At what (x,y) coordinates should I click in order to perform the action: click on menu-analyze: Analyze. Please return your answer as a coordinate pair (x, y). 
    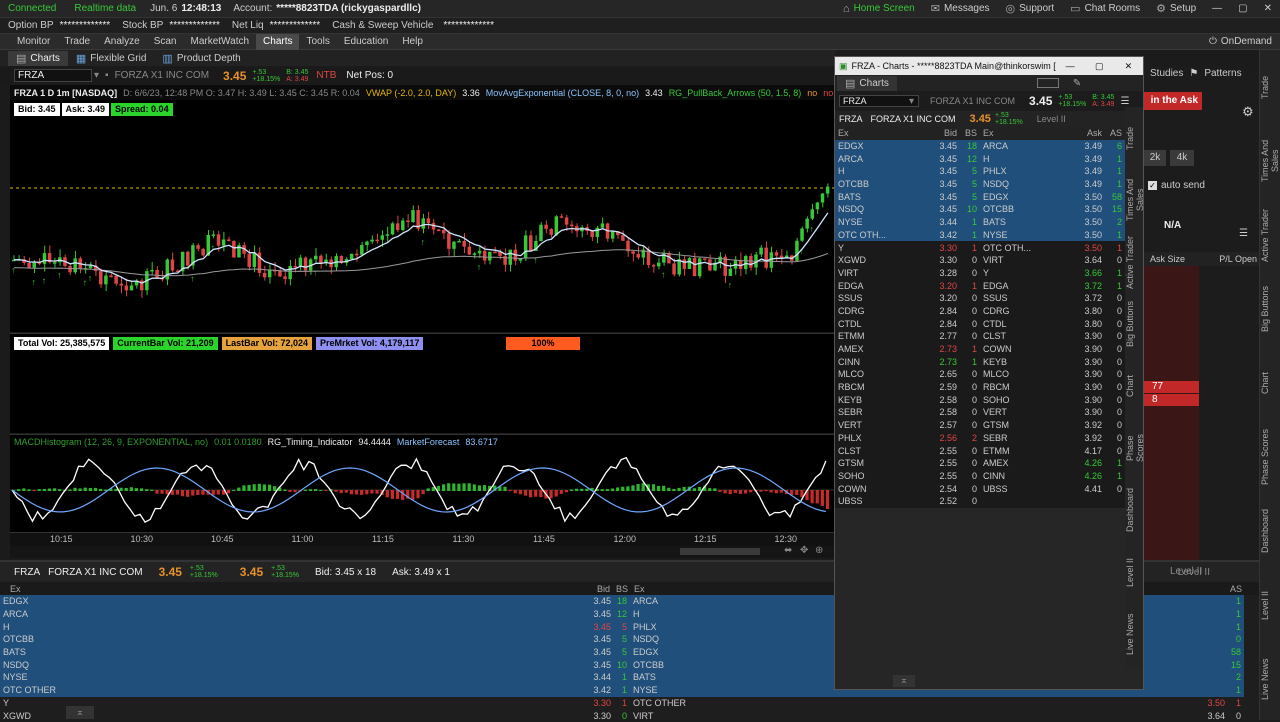
    Looking at the image, I should click on (122, 42).